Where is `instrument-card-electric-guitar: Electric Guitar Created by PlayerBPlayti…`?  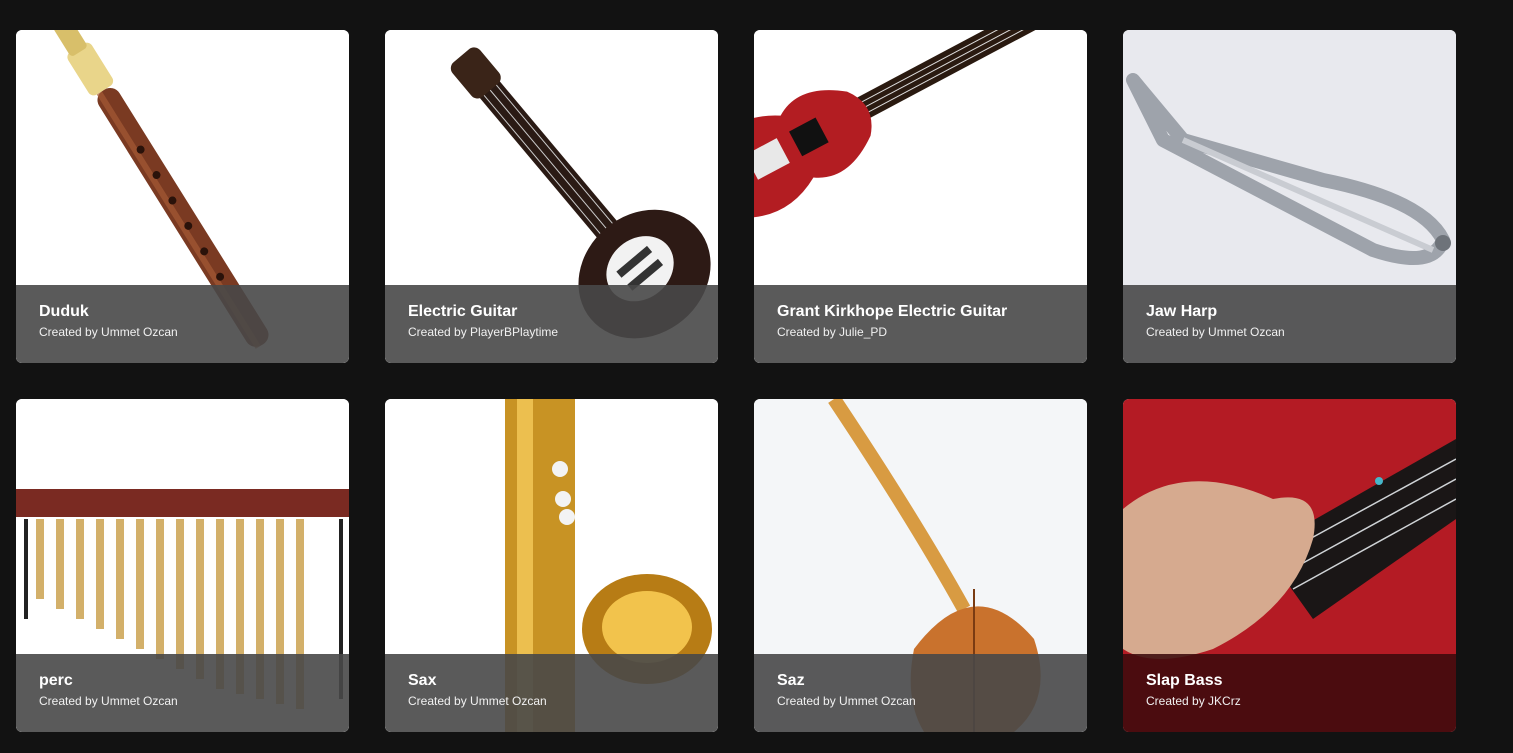
instrument-card-electric-guitar: Electric Guitar Created by PlayerBPlayti… is located at coordinates (551, 196).